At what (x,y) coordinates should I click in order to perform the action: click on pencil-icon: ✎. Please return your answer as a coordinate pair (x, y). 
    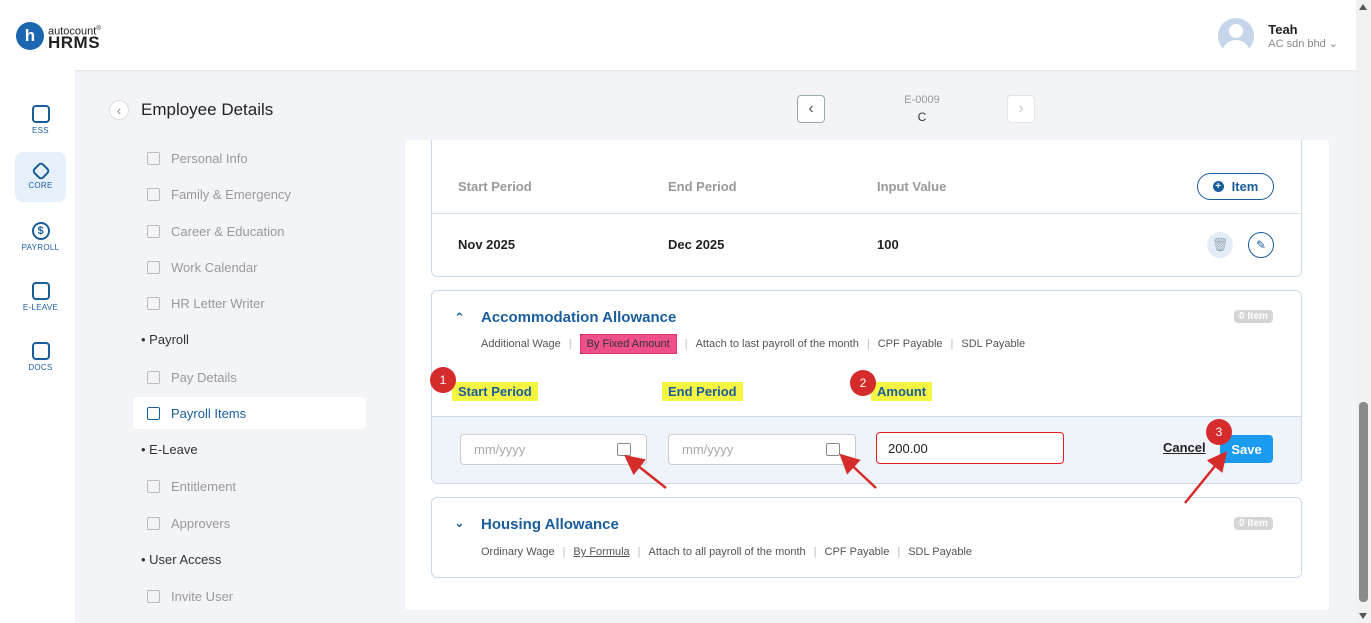
    Looking at the image, I should click on (1261, 245).